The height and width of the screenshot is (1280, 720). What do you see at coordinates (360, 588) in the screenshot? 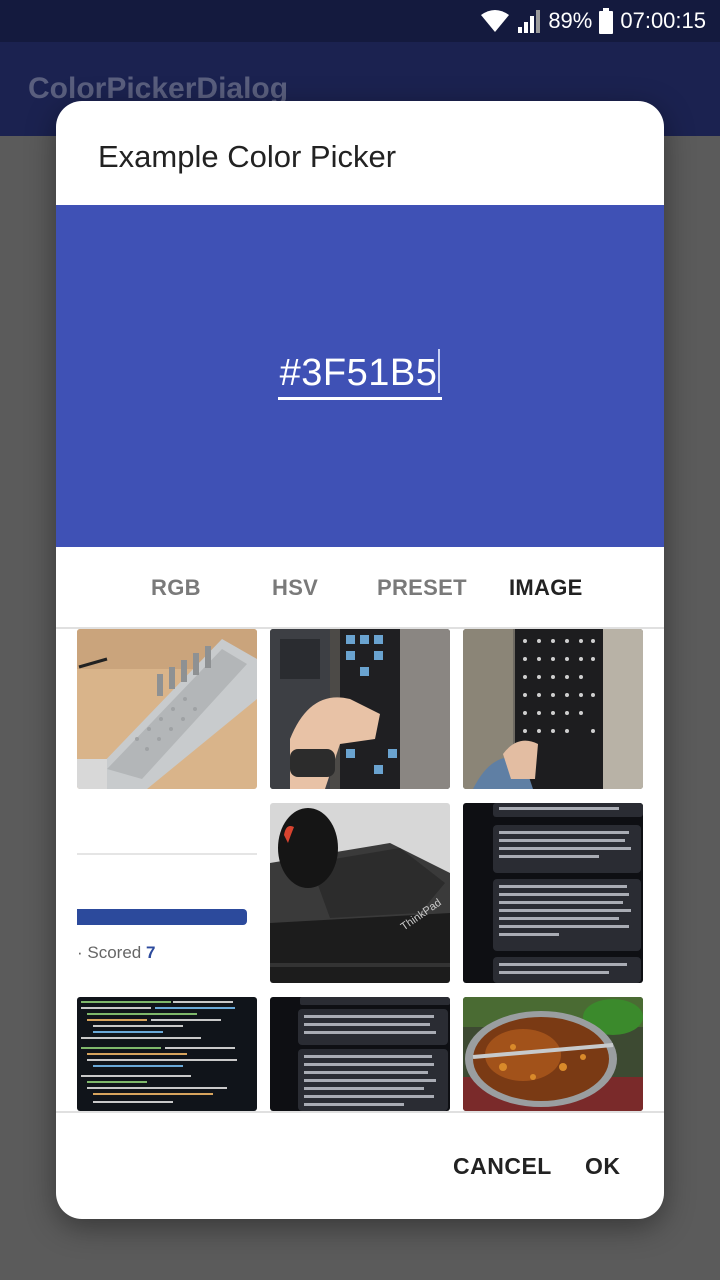
I see `tab-bar: RGB HSV PRESET IMAGE` at bounding box center [360, 588].